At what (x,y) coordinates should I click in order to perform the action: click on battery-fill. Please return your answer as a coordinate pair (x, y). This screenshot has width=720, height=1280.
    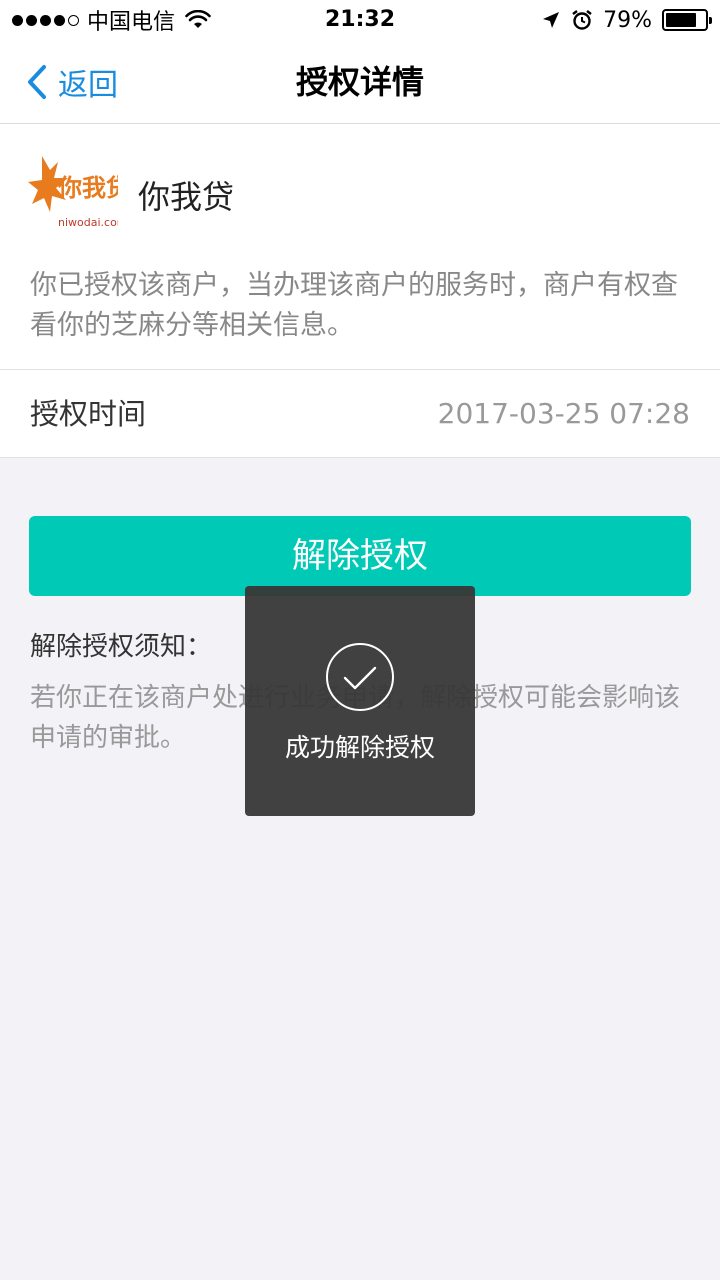
    Looking at the image, I should click on (681, 20).